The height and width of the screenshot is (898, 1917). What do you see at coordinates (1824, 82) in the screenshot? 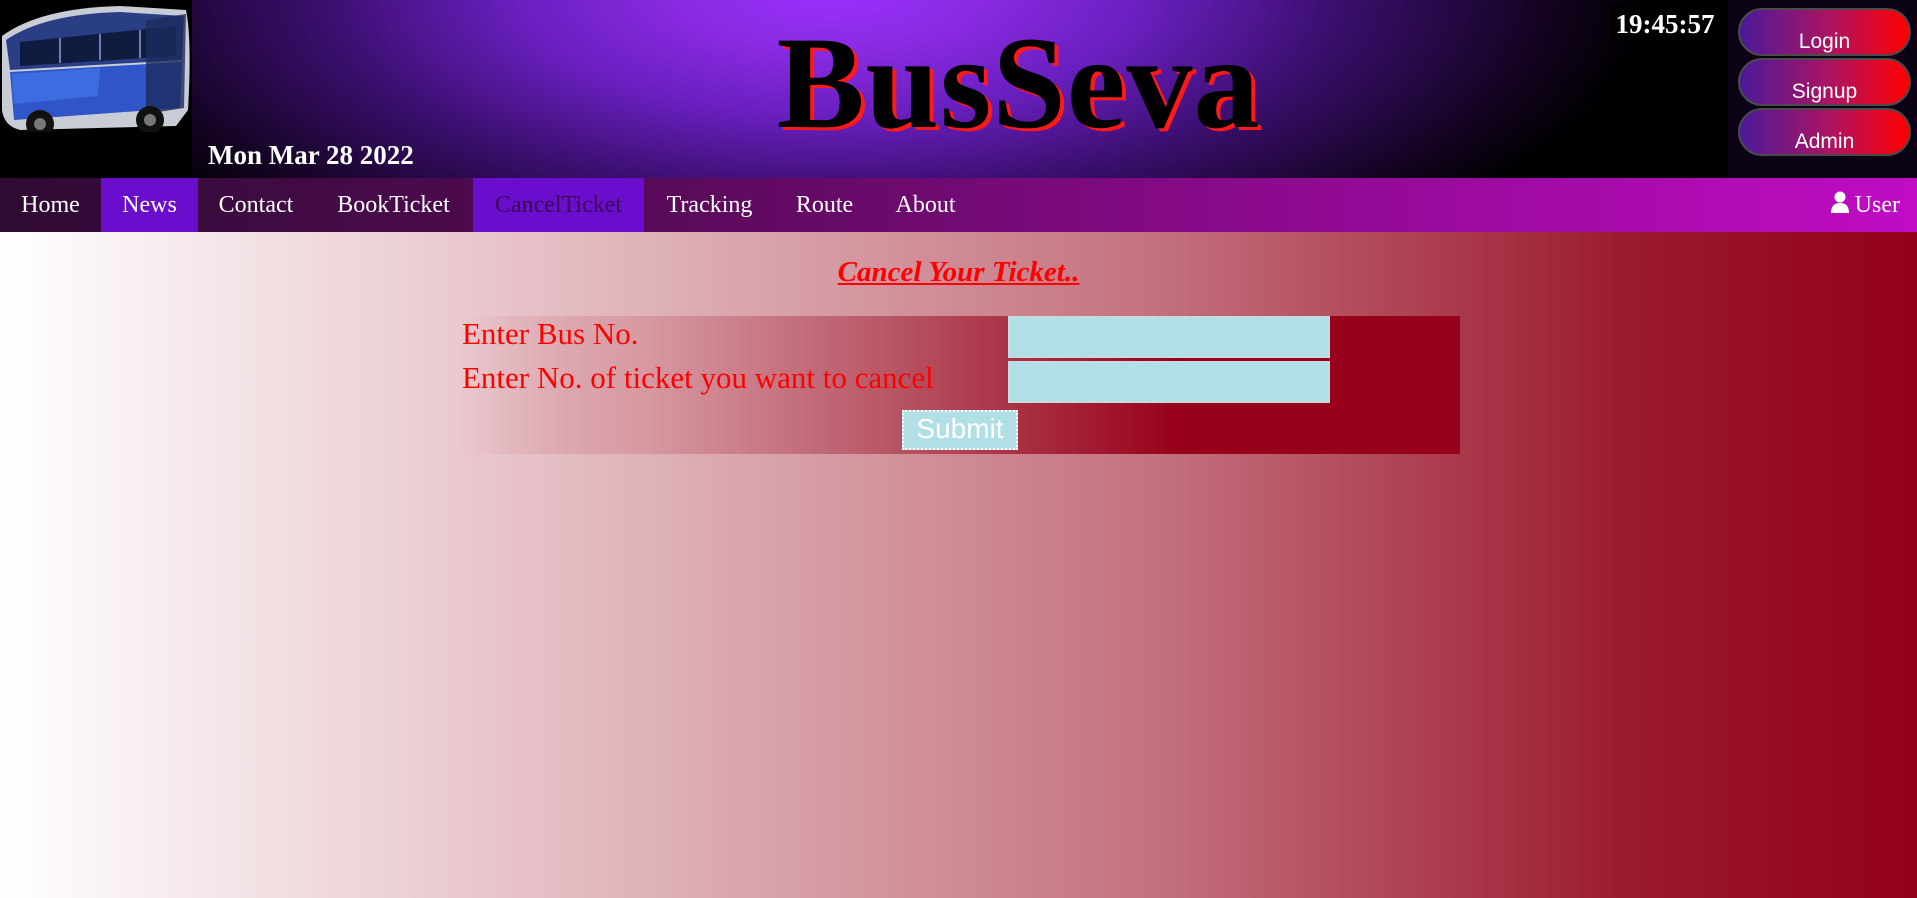
I see `signup-button: Signup` at bounding box center [1824, 82].